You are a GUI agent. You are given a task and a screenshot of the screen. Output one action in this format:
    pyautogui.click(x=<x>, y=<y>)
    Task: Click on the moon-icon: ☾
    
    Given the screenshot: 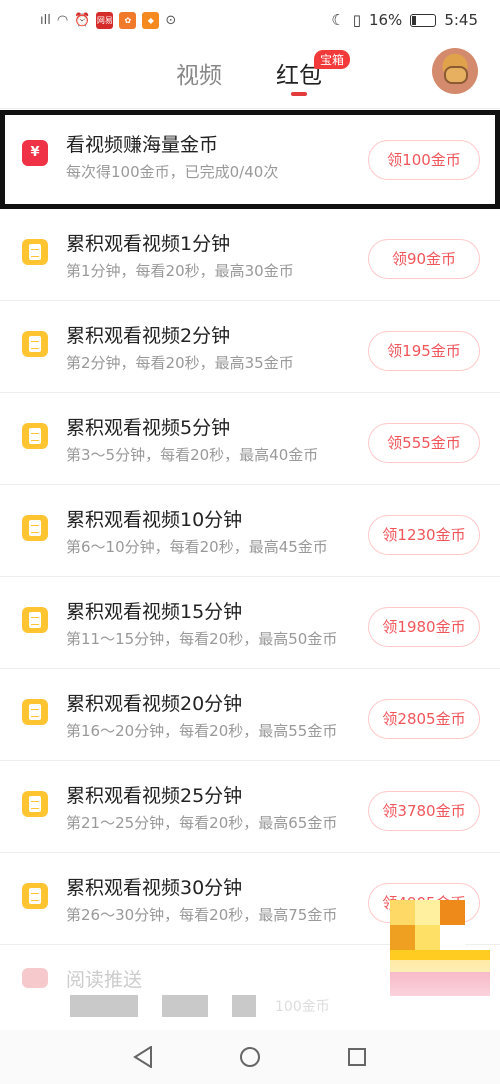 What is the action you would take?
    pyautogui.click(x=338, y=20)
    